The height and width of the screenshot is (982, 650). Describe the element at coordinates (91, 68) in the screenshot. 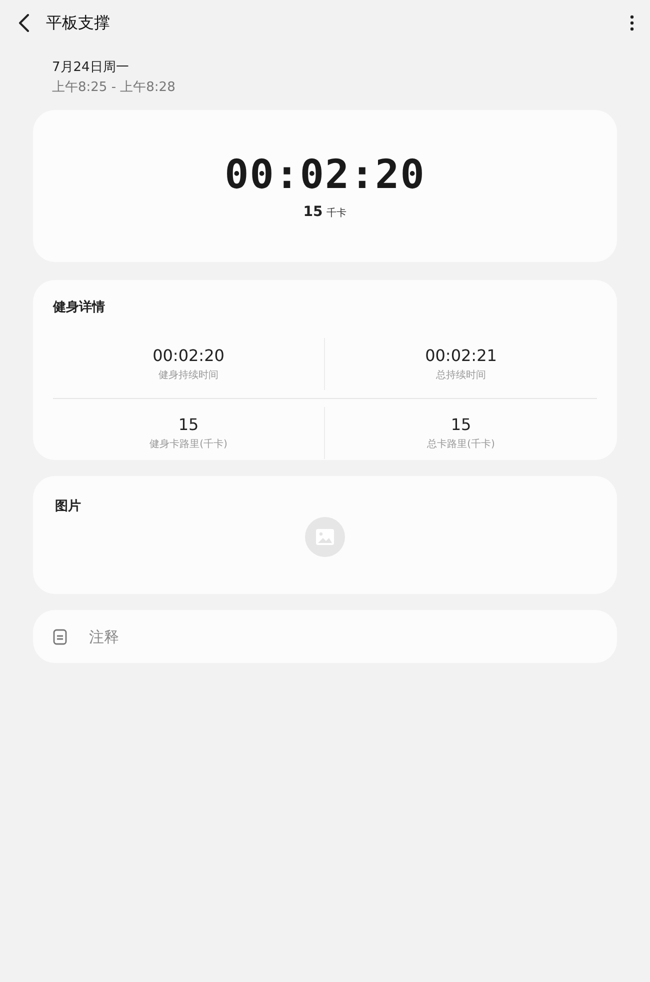

I see `session-date: 7月24日周一` at that location.